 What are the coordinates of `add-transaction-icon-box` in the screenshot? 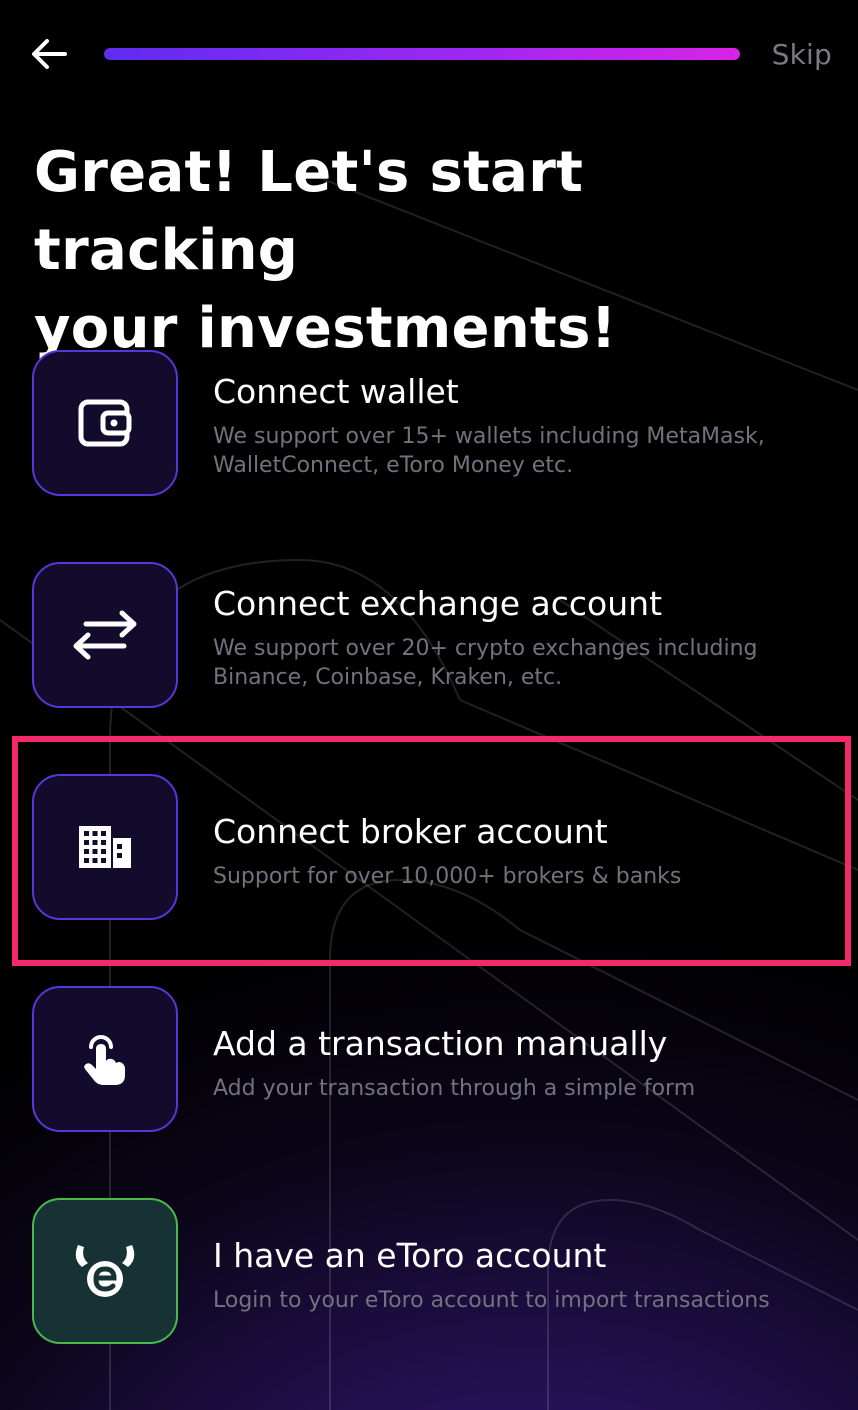 It's located at (105, 1059).